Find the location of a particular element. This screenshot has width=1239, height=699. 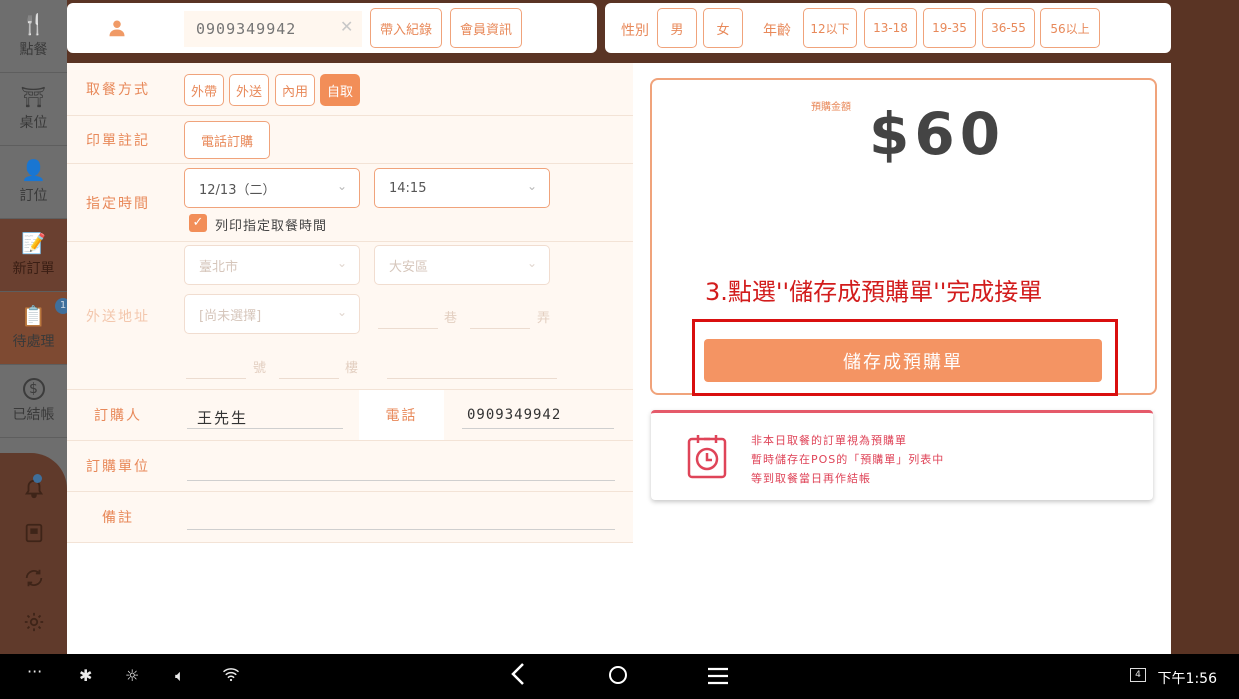

cash-drawer-icon is located at coordinates (34, 534).